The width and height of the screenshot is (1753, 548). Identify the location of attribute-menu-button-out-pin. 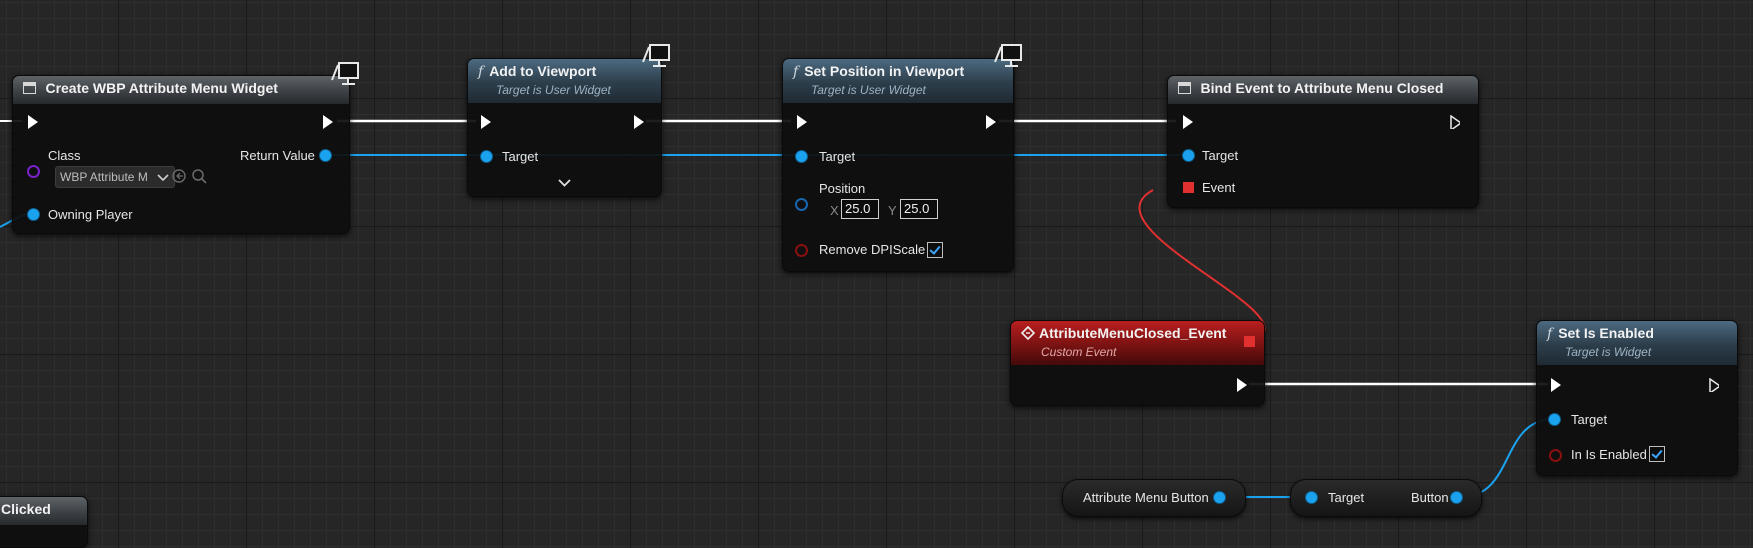
(1219, 497).